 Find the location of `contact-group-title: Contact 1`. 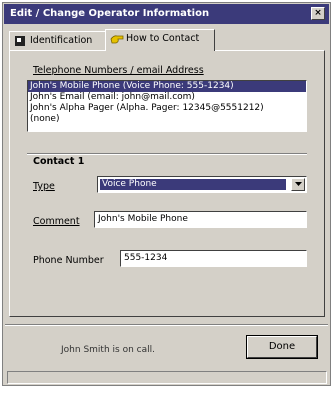

contact-group-title: Contact 1 is located at coordinates (59, 161).